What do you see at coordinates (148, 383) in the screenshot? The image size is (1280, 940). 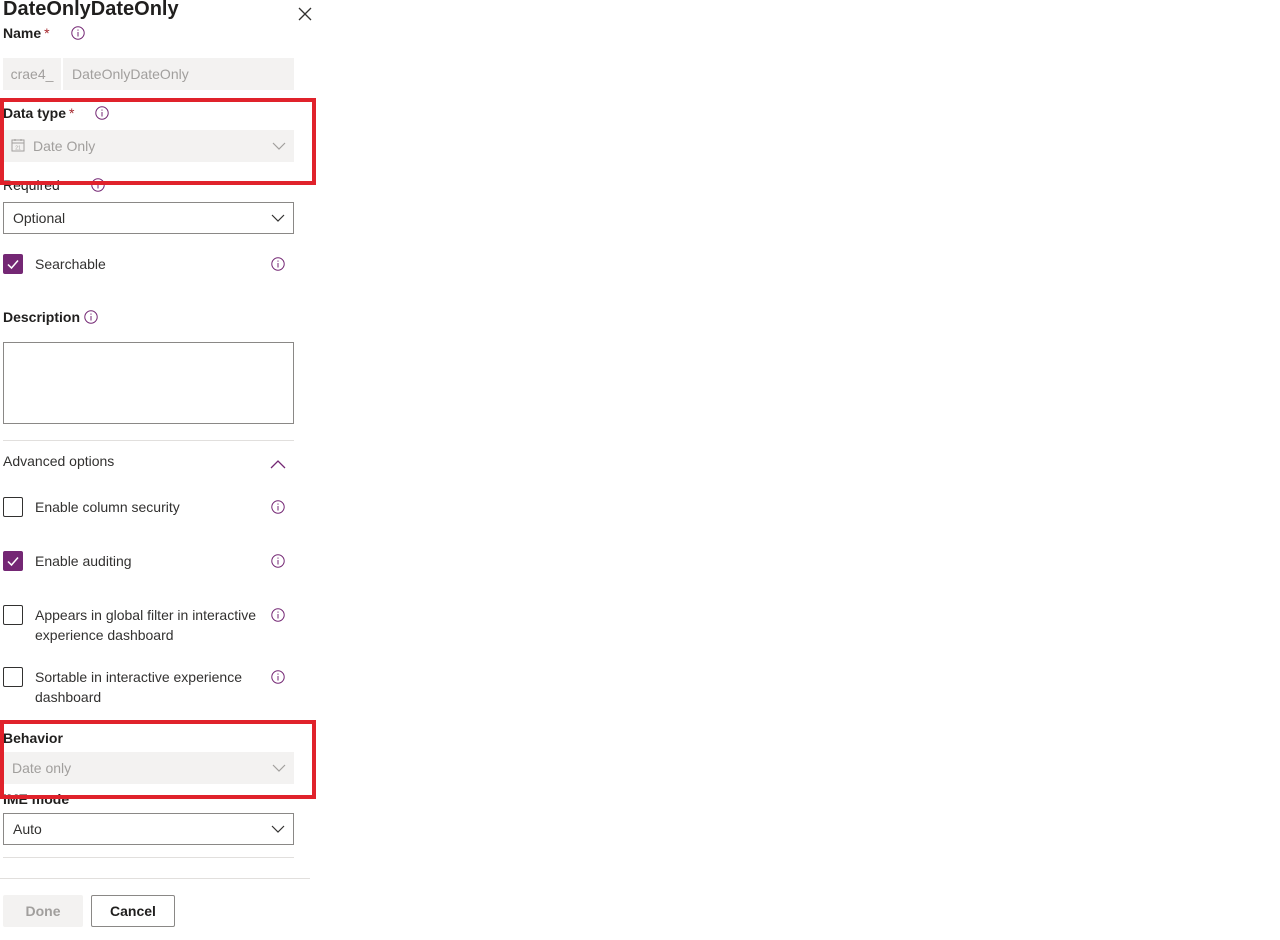 I see `description-textarea` at bounding box center [148, 383].